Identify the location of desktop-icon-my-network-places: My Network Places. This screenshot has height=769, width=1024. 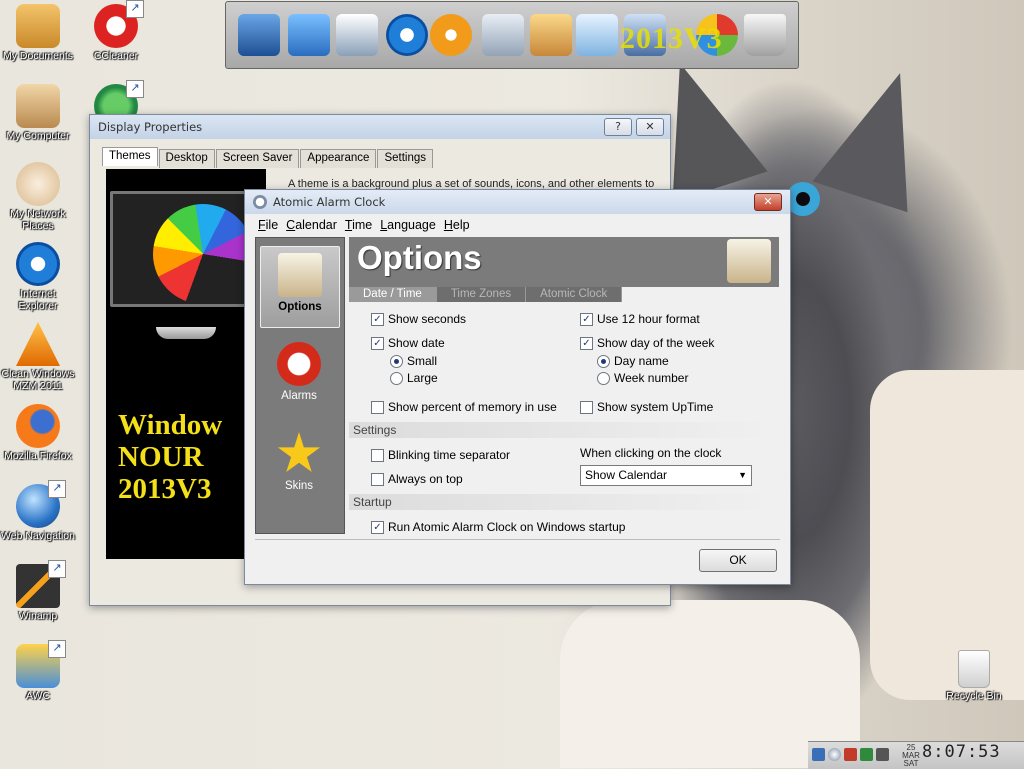
(38, 197).